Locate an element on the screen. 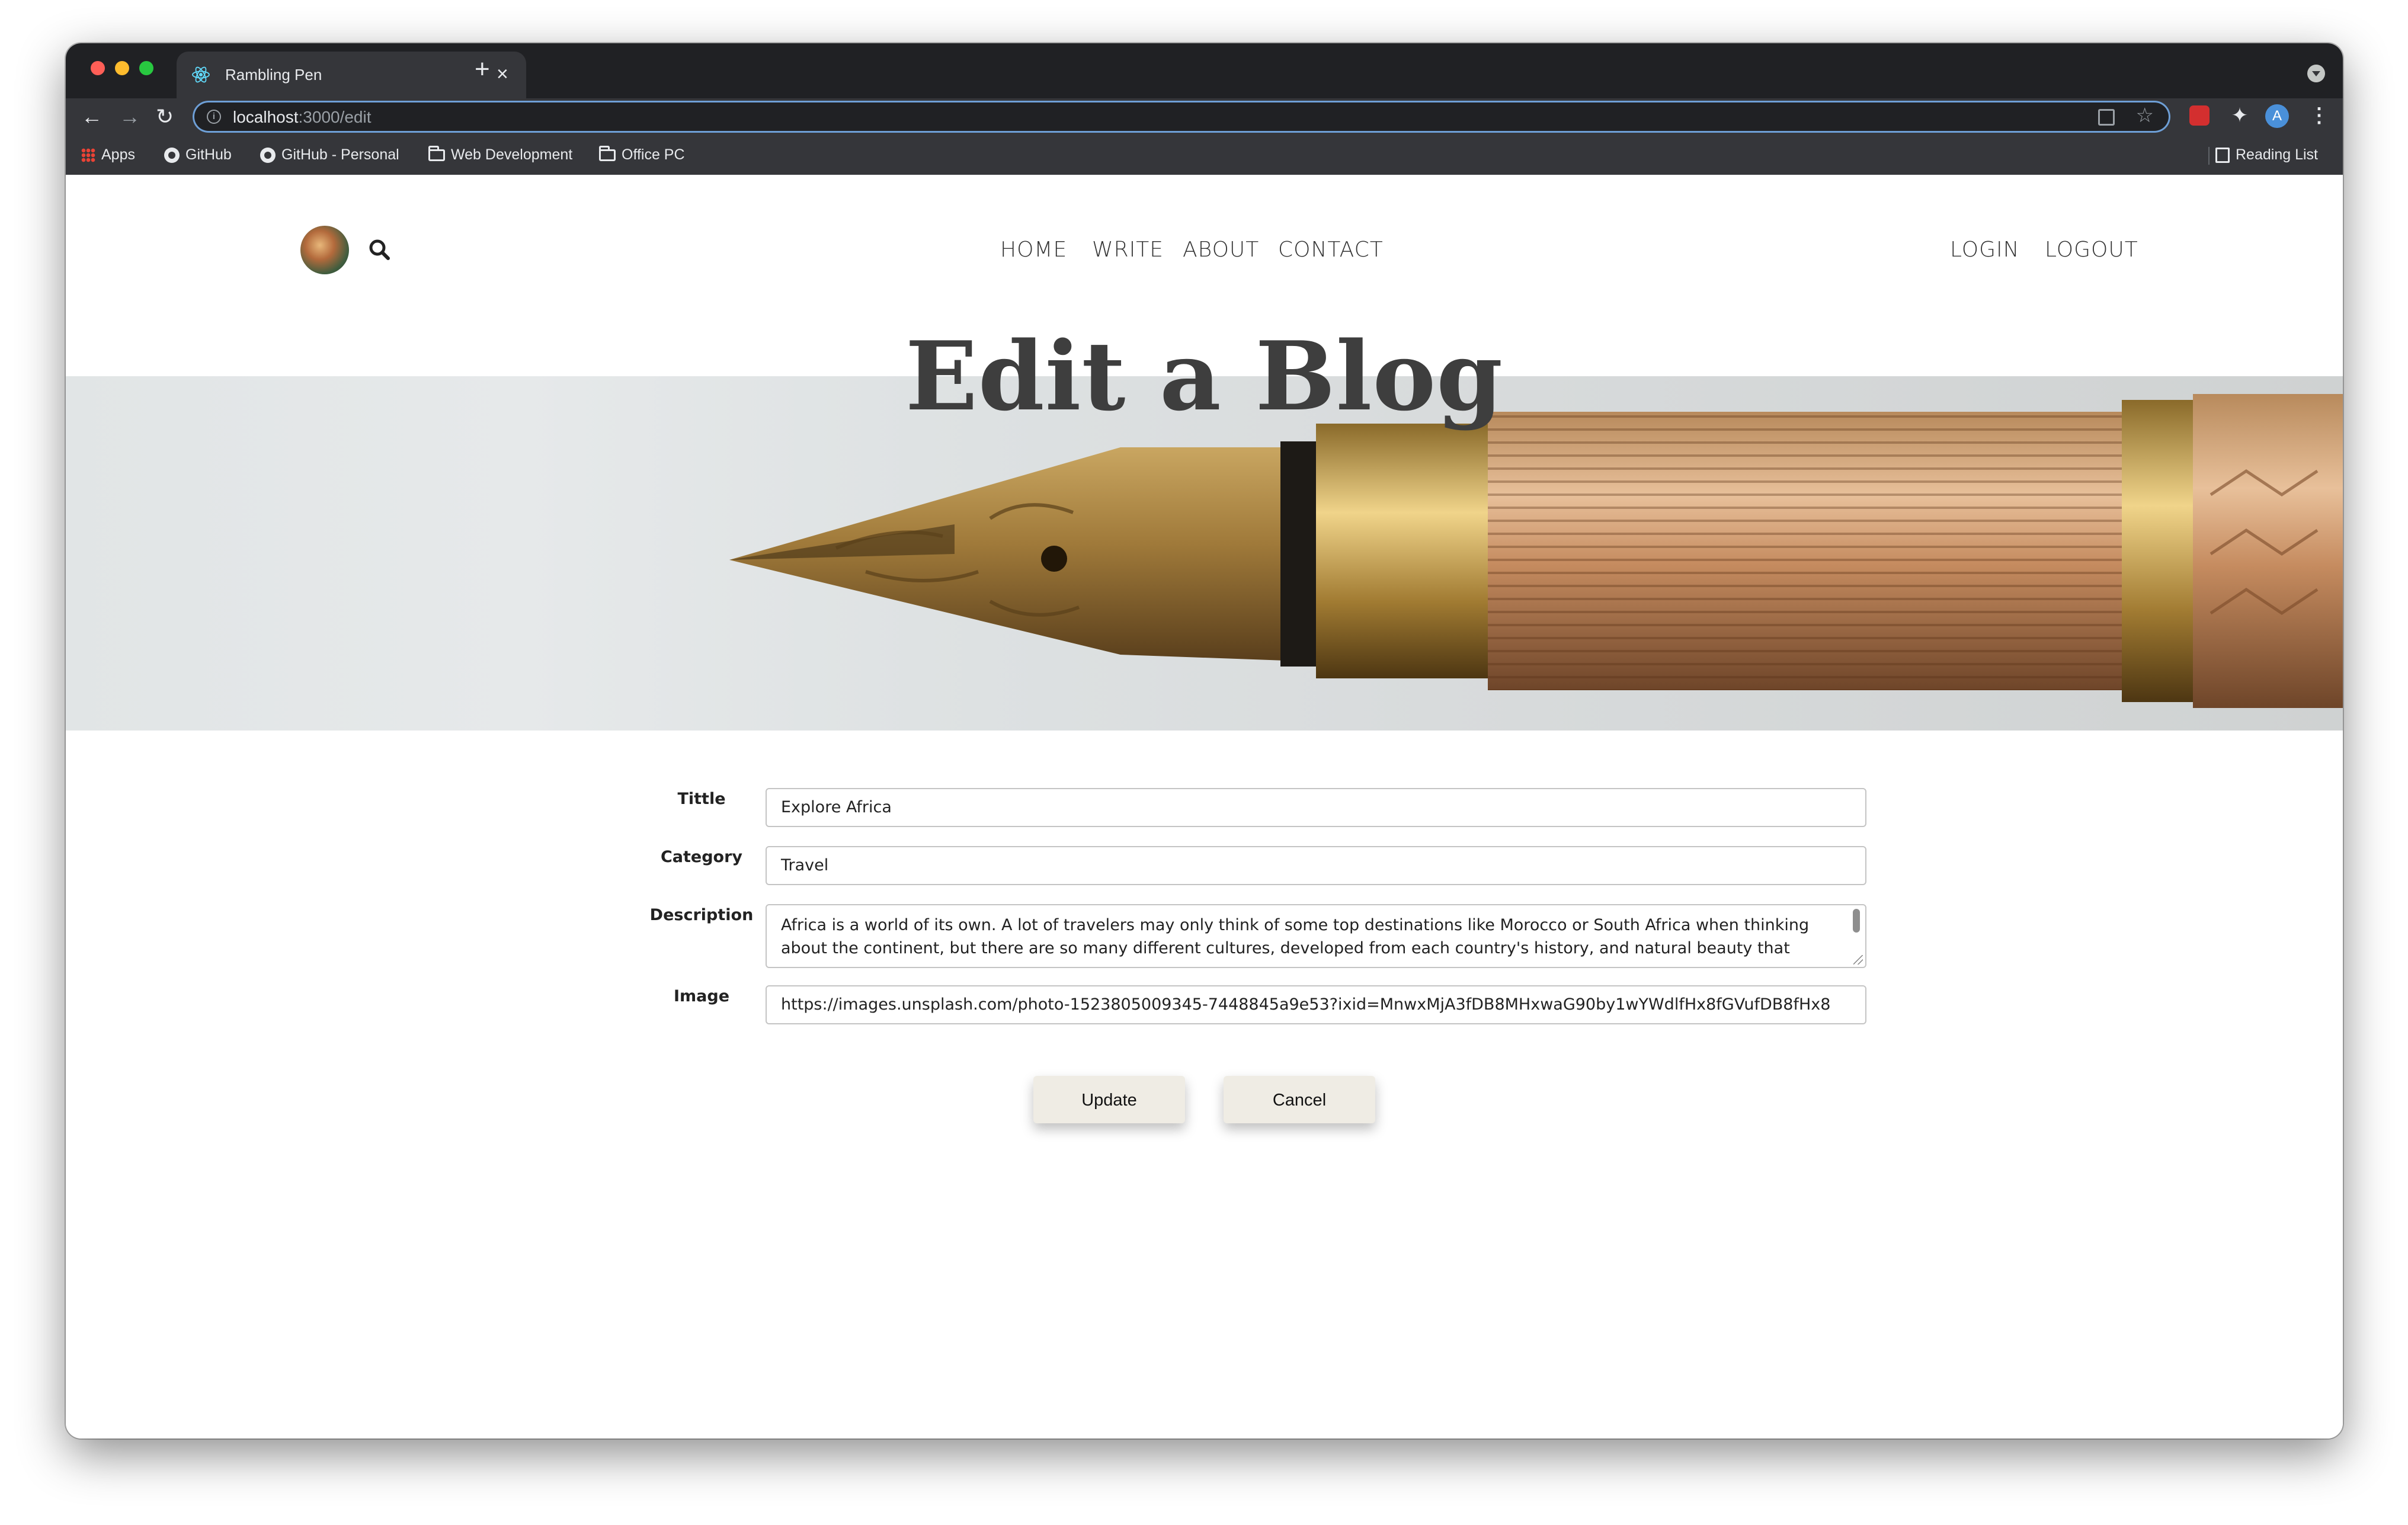  bookmark-apps: Apps is located at coordinates (108, 155).